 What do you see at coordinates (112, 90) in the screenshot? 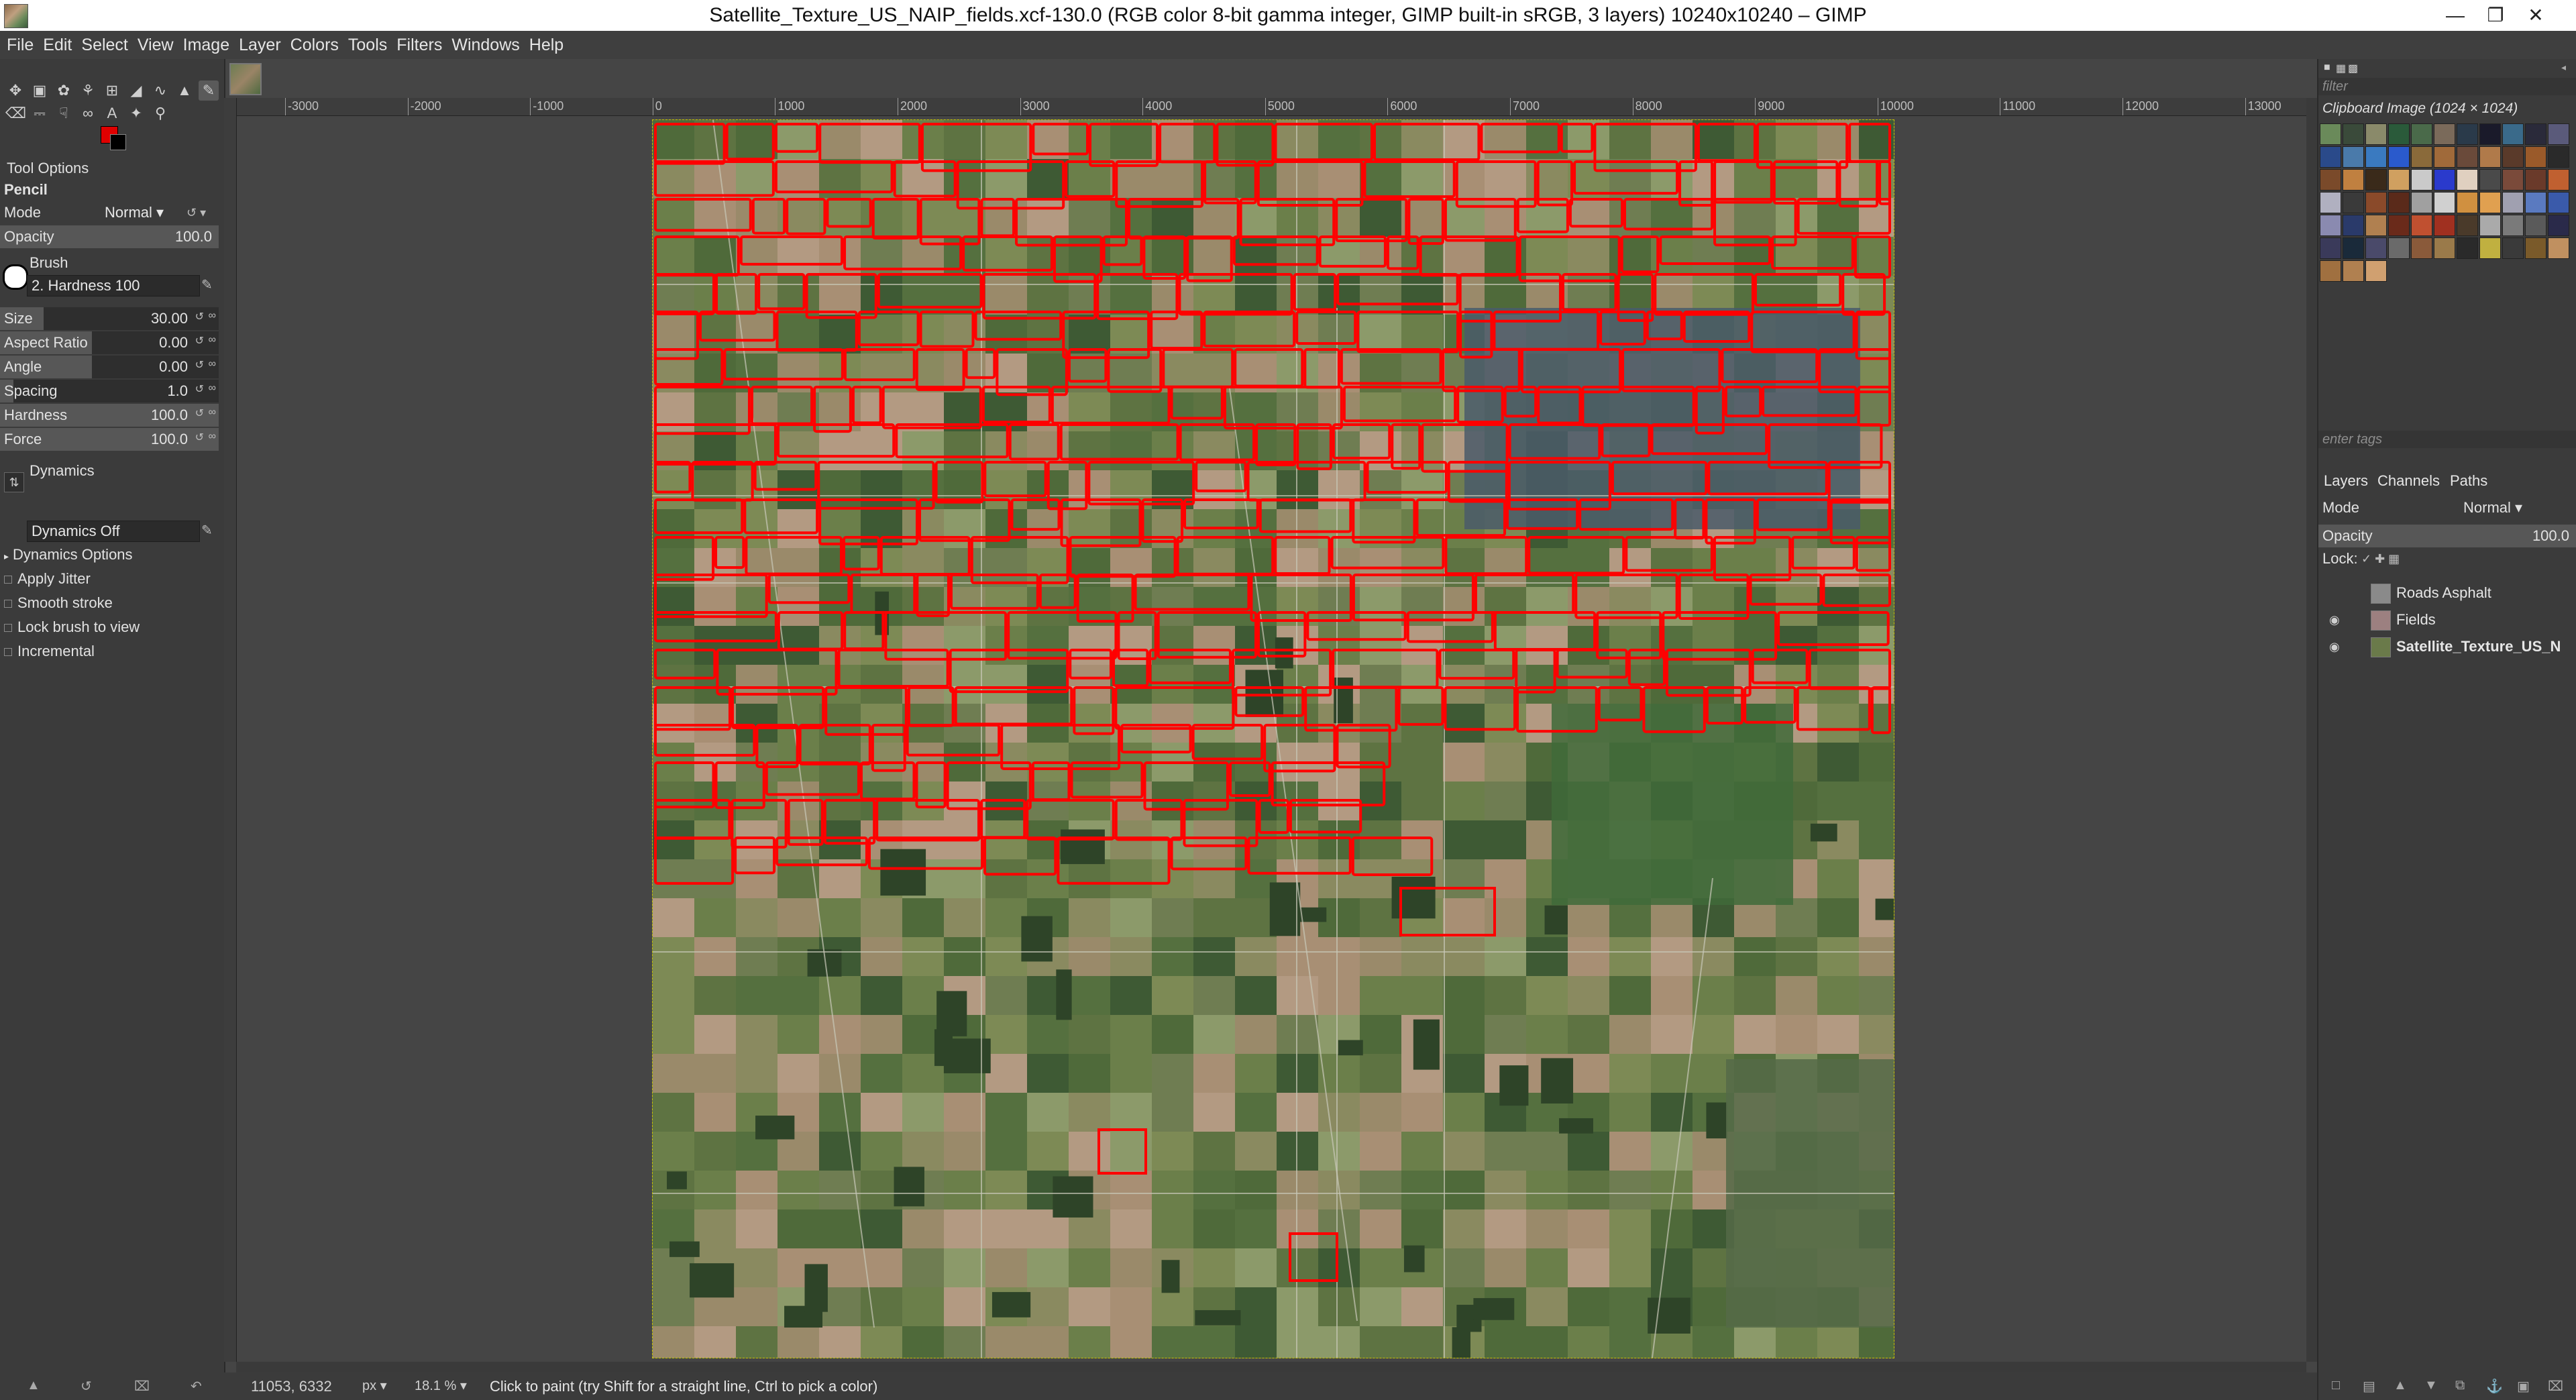
I see `crop-tool-icon: ⊞` at bounding box center [112, 90].